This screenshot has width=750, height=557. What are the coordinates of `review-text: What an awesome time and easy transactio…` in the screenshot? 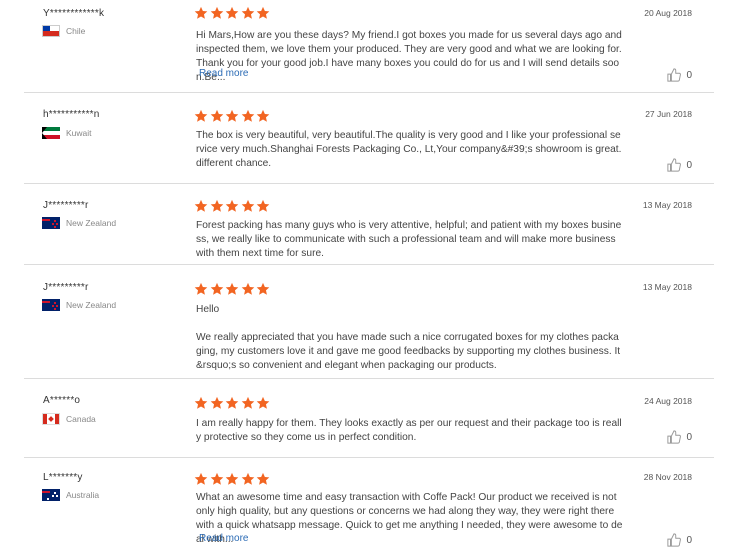 It's located at (410, 519).